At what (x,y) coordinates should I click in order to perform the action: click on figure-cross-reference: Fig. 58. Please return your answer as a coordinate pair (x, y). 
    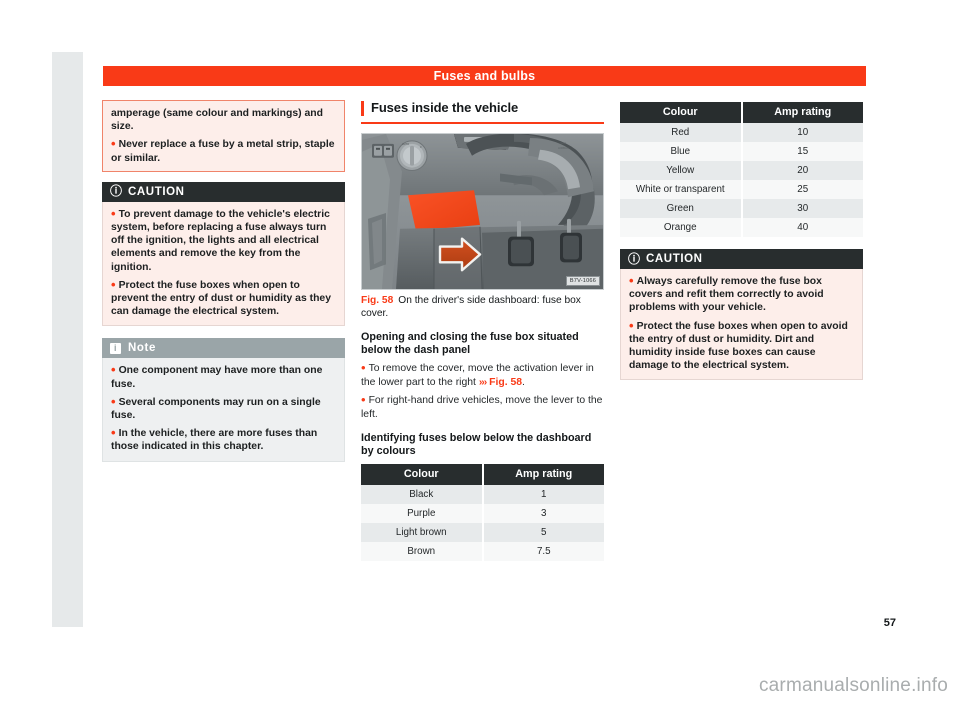
    Looking at the image, I should click on (505, 382).